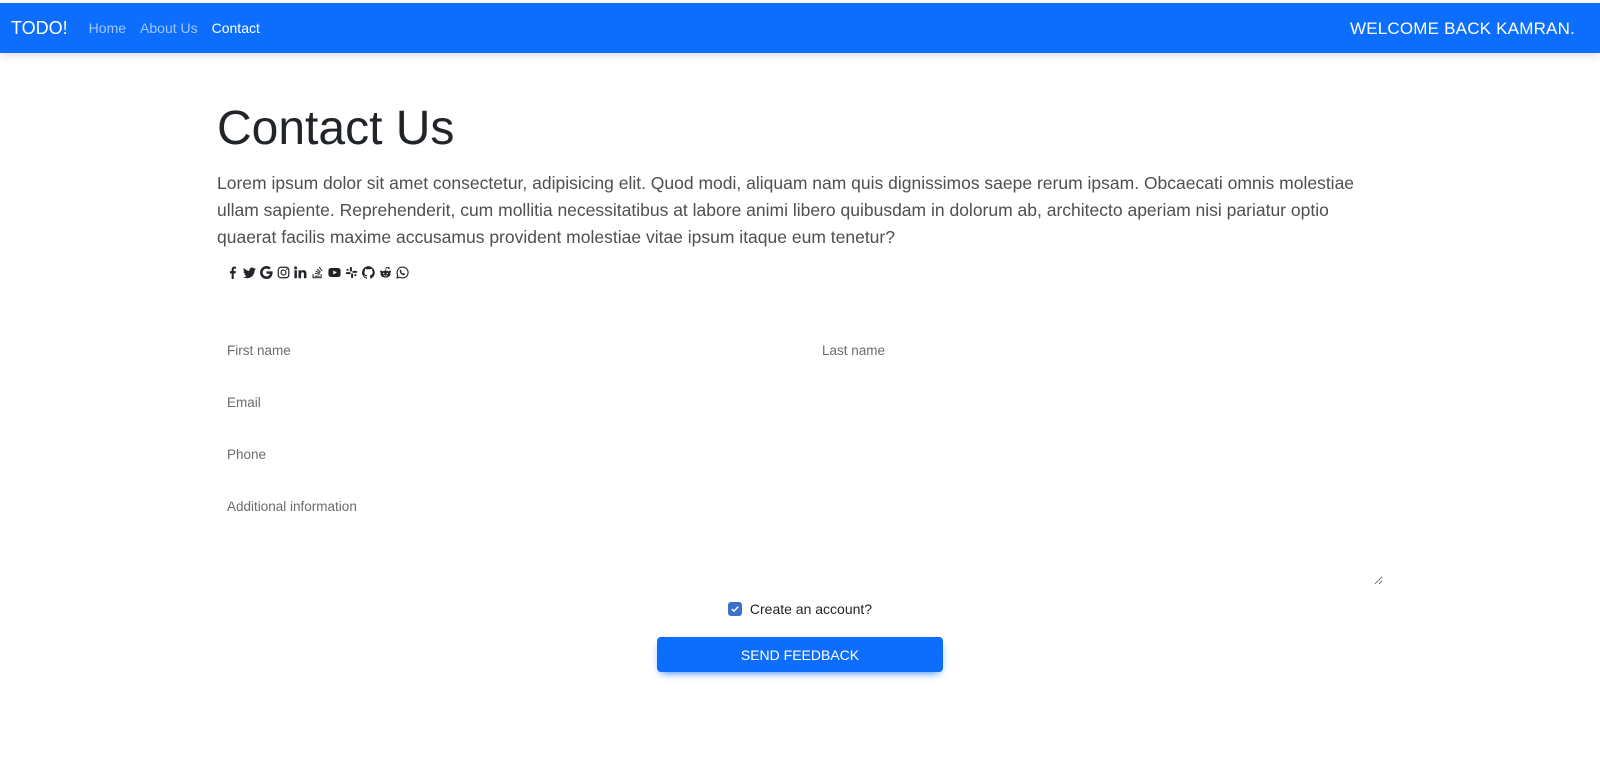  I want to click on last-name-field: Last name, so click(1097, 351).